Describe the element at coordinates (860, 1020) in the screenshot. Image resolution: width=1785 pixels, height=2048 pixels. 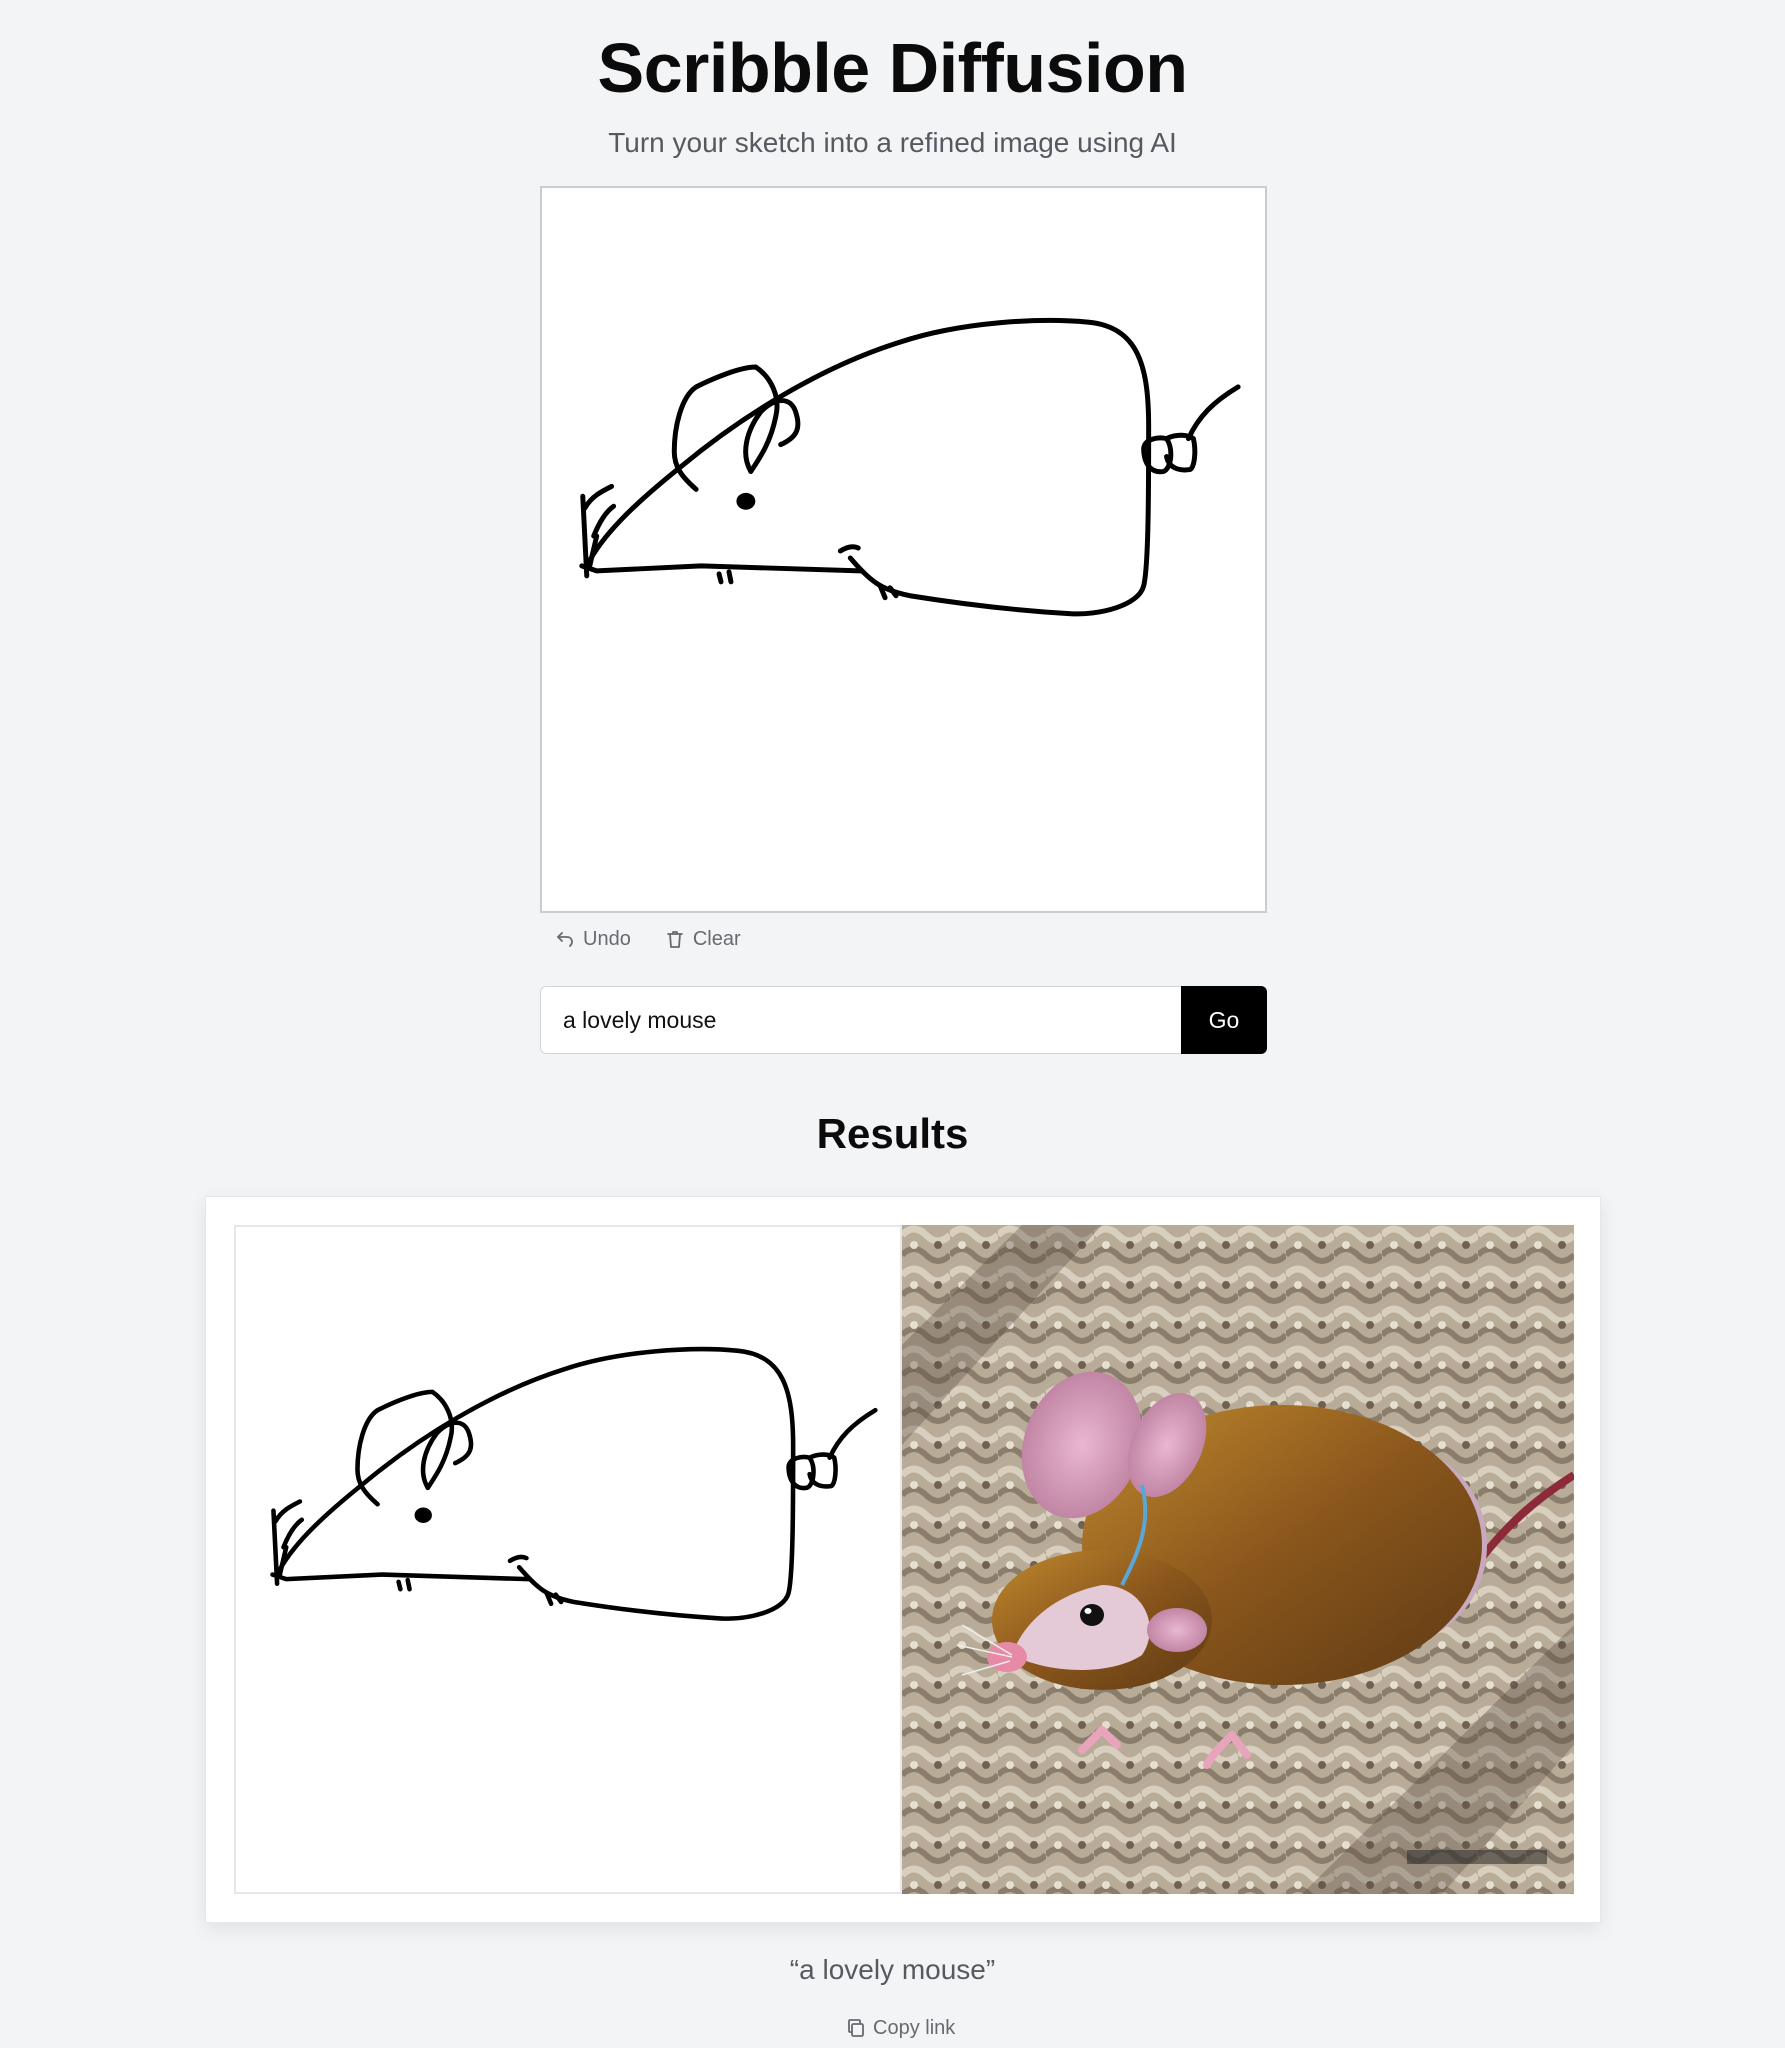
I see `prompt-input` at that location.